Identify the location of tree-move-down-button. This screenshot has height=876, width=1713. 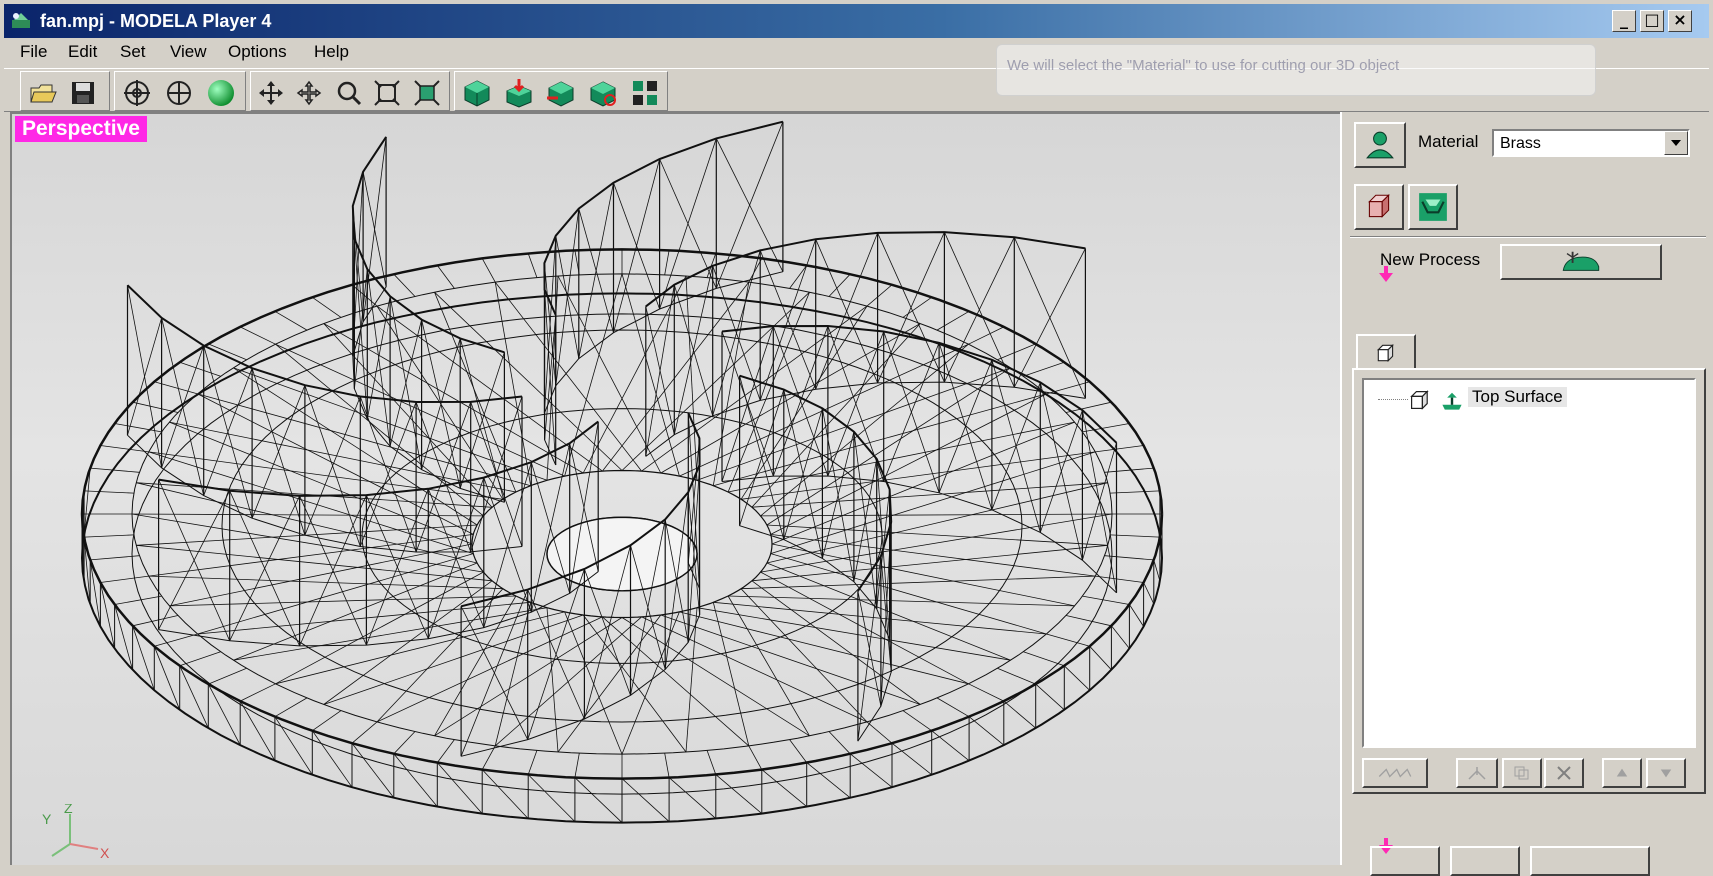
(1666, 773).